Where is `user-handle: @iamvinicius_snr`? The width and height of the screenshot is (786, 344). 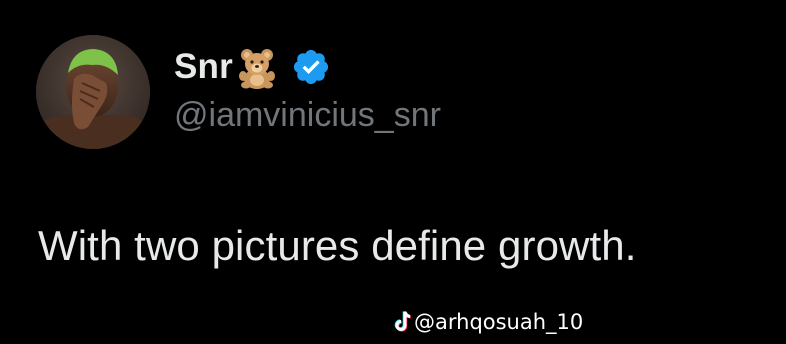 user-handle: @iamvinicius_snr is located at coordinates (307, 115).